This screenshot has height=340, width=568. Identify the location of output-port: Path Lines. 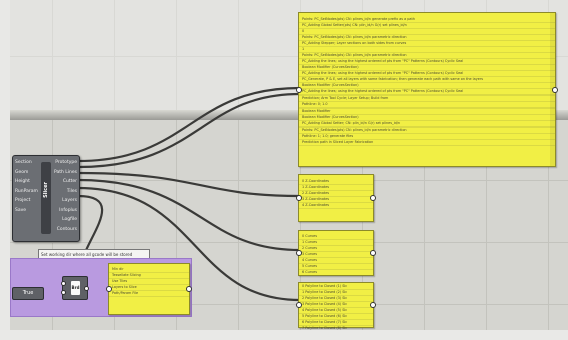
(65, 173).